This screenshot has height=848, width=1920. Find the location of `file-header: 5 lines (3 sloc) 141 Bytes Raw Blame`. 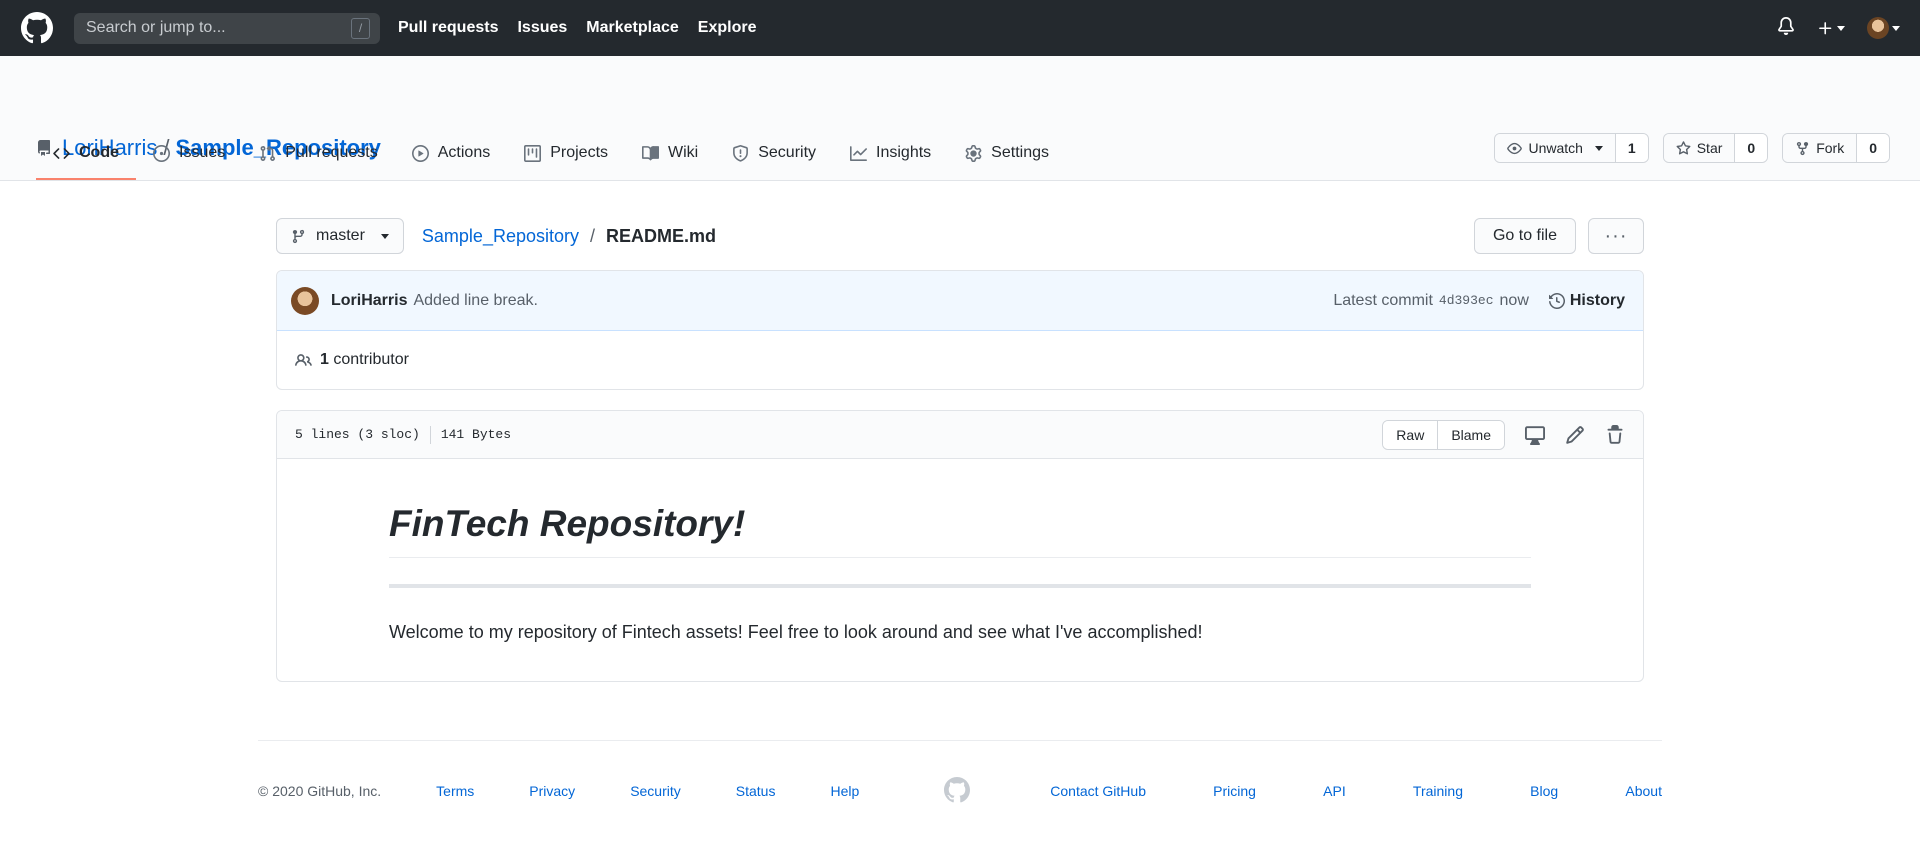

file-header: 5 lines (3 sloc) 141 Bytes Raw Blame is located at coordinates (960, 435).